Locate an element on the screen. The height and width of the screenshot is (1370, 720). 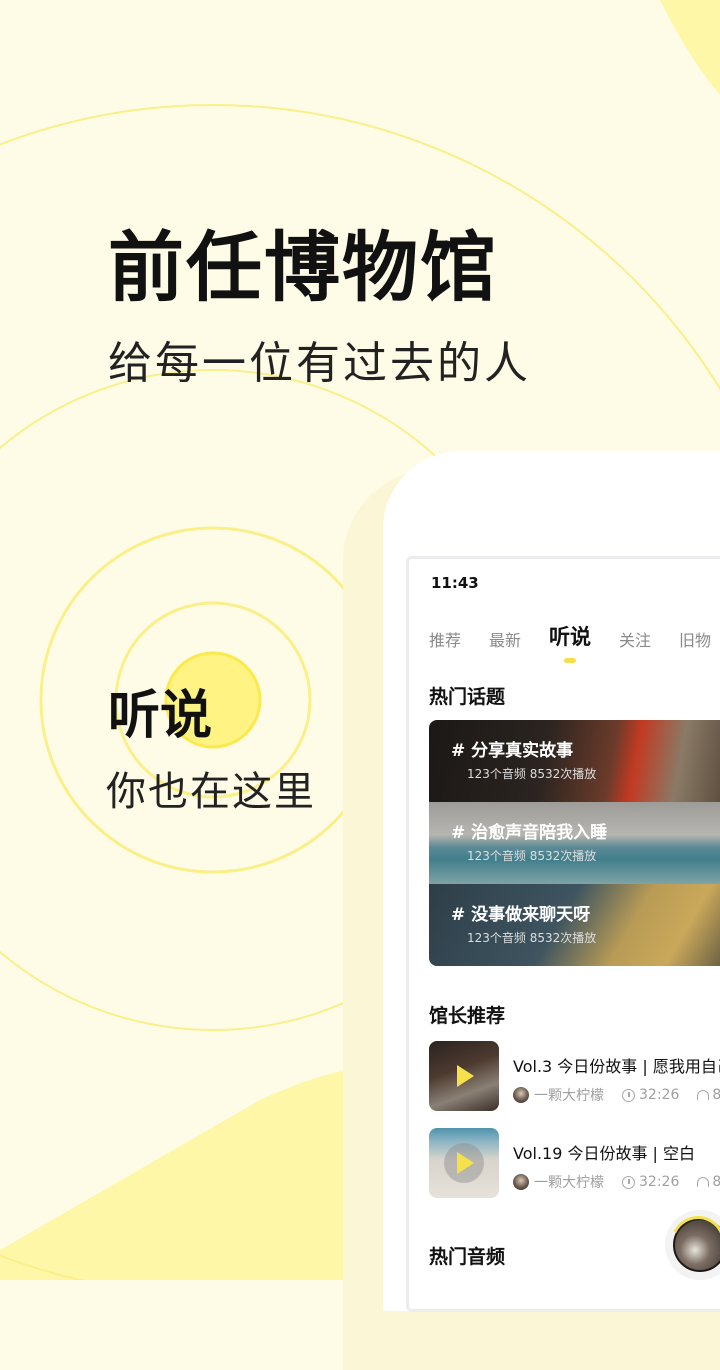
topic-name: # 没事做来聊天呀 is located at coordinates (521, 915).